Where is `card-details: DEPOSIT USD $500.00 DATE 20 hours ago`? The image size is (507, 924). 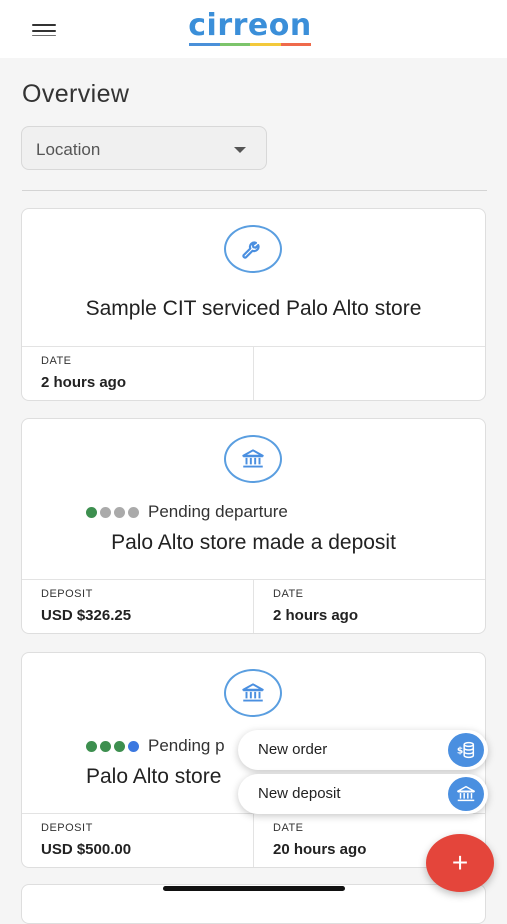 card-details: DEPOSIT USD $500.00 DATE 20 hours ago is located at coordinates (253, 840).